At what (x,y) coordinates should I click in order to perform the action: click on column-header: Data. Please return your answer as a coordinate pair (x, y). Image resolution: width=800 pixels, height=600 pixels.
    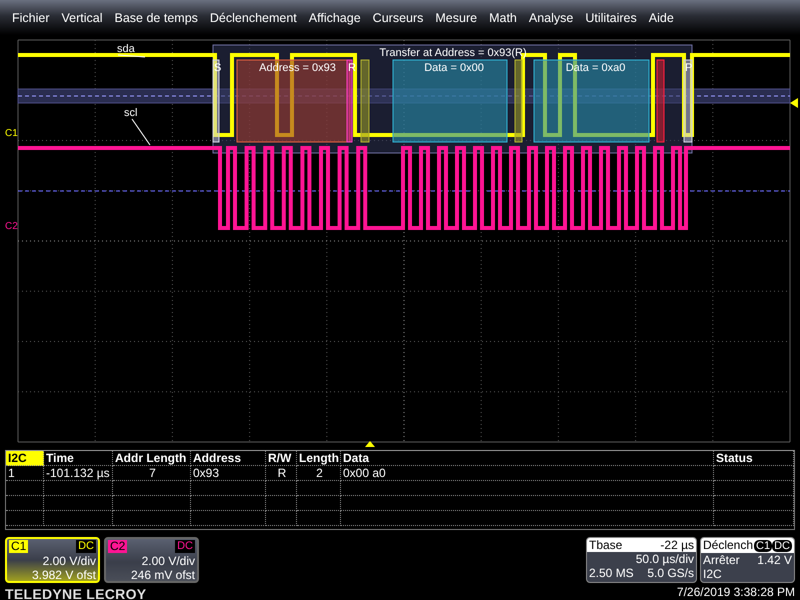
    Looking at the image, I should click on (527, 458).